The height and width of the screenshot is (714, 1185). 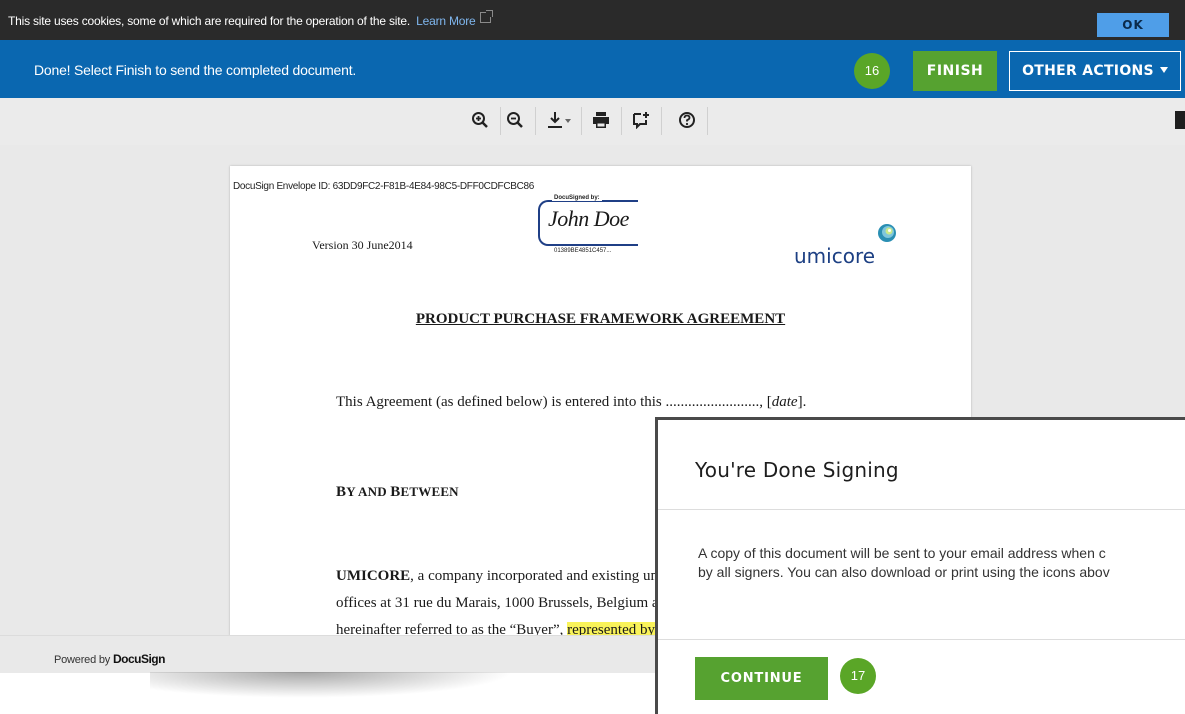 What do you see at coordinates (340, 686) in the screenshot?
I see `decorative-shadow` at bounding box center [340, 686].